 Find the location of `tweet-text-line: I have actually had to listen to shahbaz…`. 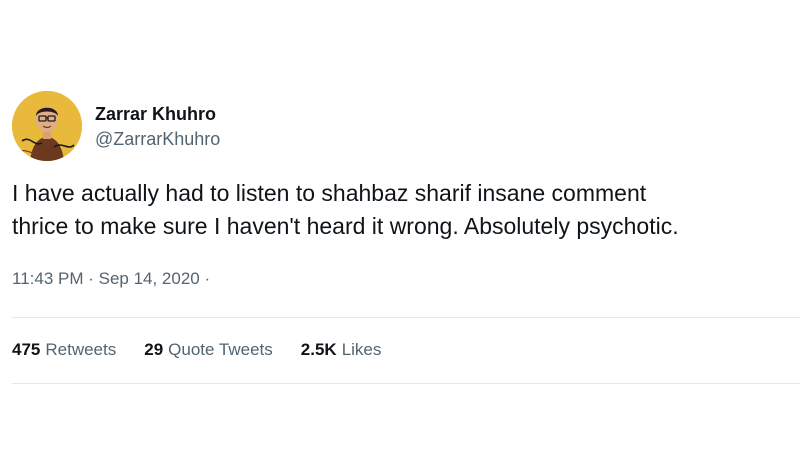

tweet-text-line: I have actually had to listen to shahbaz… is located at coordinates (329, 193).